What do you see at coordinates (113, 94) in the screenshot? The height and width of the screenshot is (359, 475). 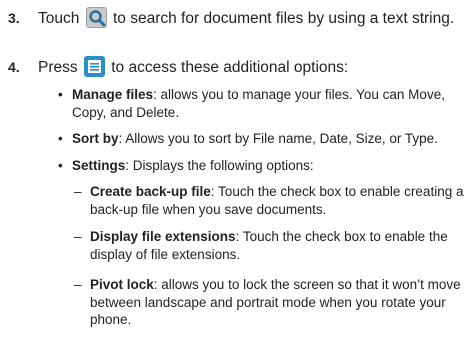 I see `option-term: Manage files` at bounding box center [113, 94].